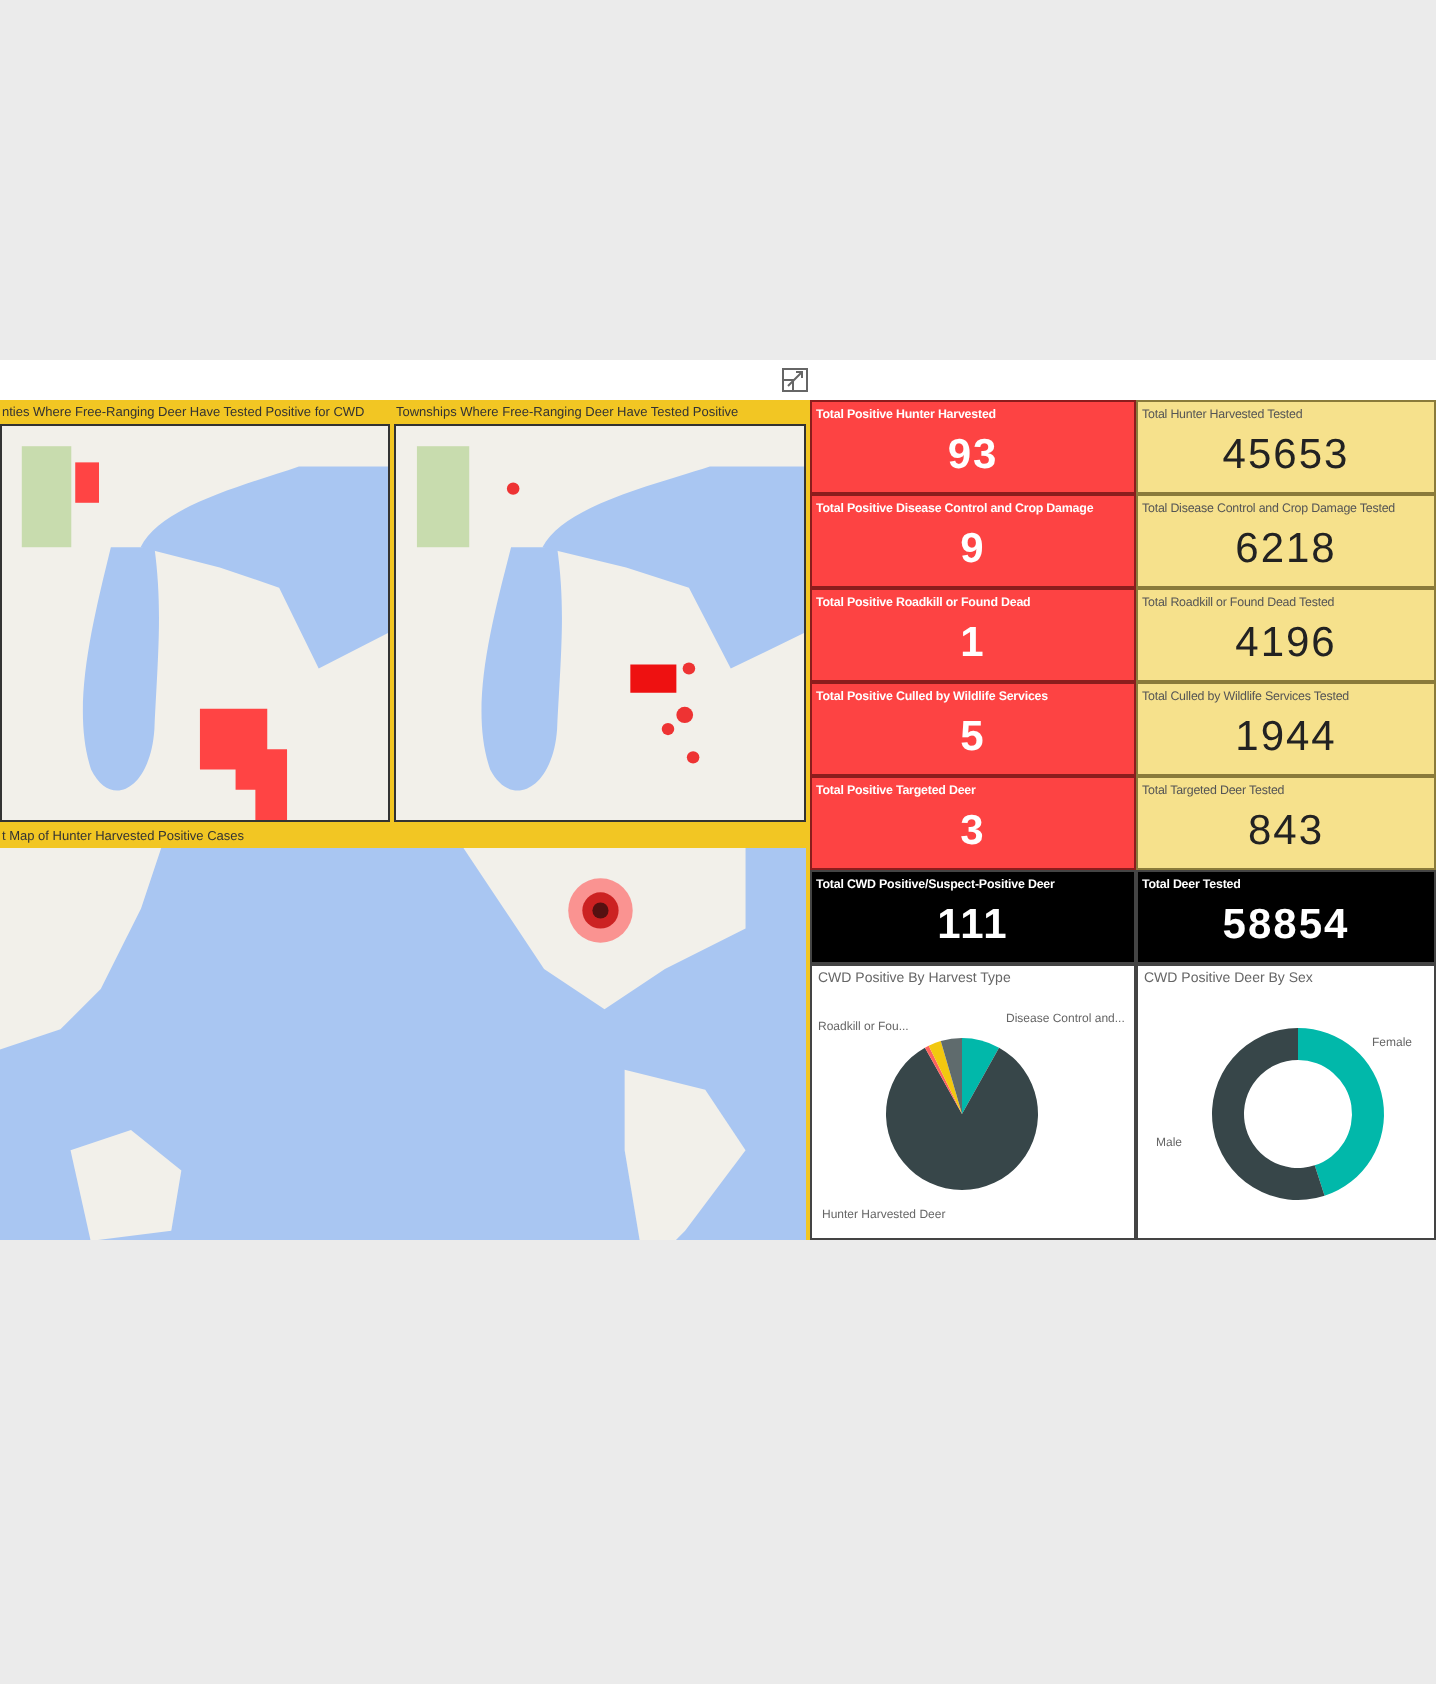  What do you see at coordinates (1286, 456) in the screenshot?
I see `kpi-value: 45653` at bounding box center [1286, 456].